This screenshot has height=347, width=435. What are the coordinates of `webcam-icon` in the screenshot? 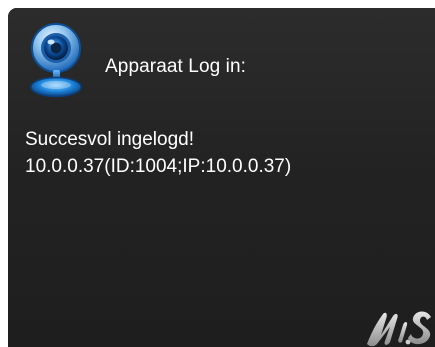 It's located at (56, 60).